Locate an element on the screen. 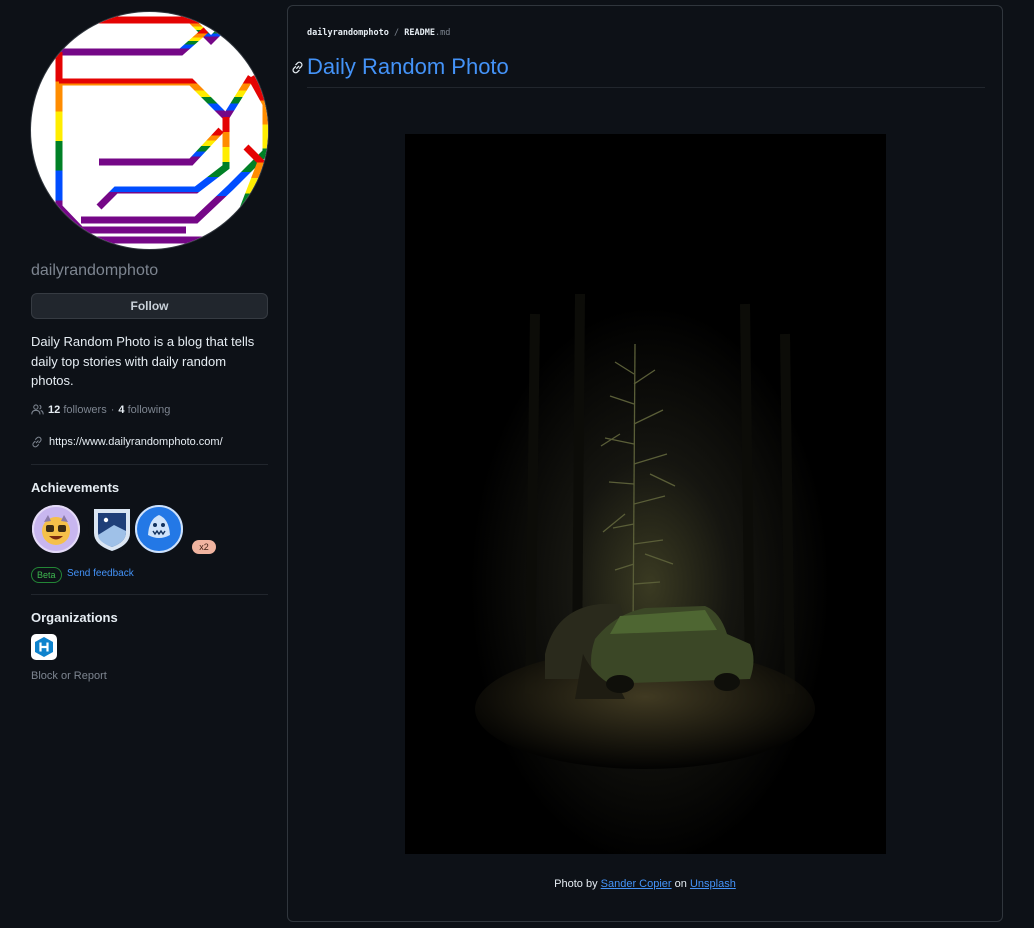  organization-avatar is located at coordinates (44, 647).